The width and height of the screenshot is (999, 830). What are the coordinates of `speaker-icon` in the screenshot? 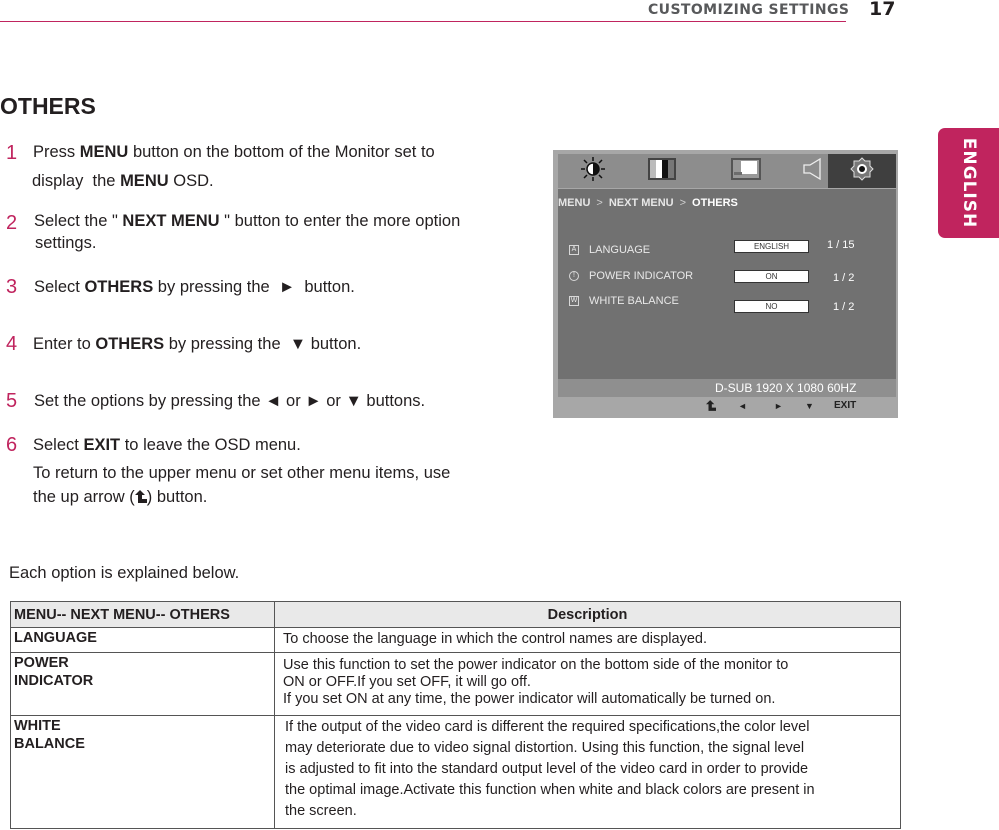 It's located at (812, 171).